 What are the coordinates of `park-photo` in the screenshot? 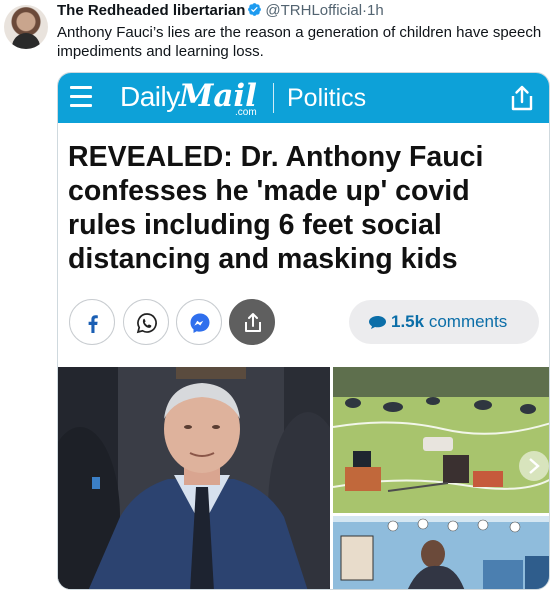 It's located at (441, 440).